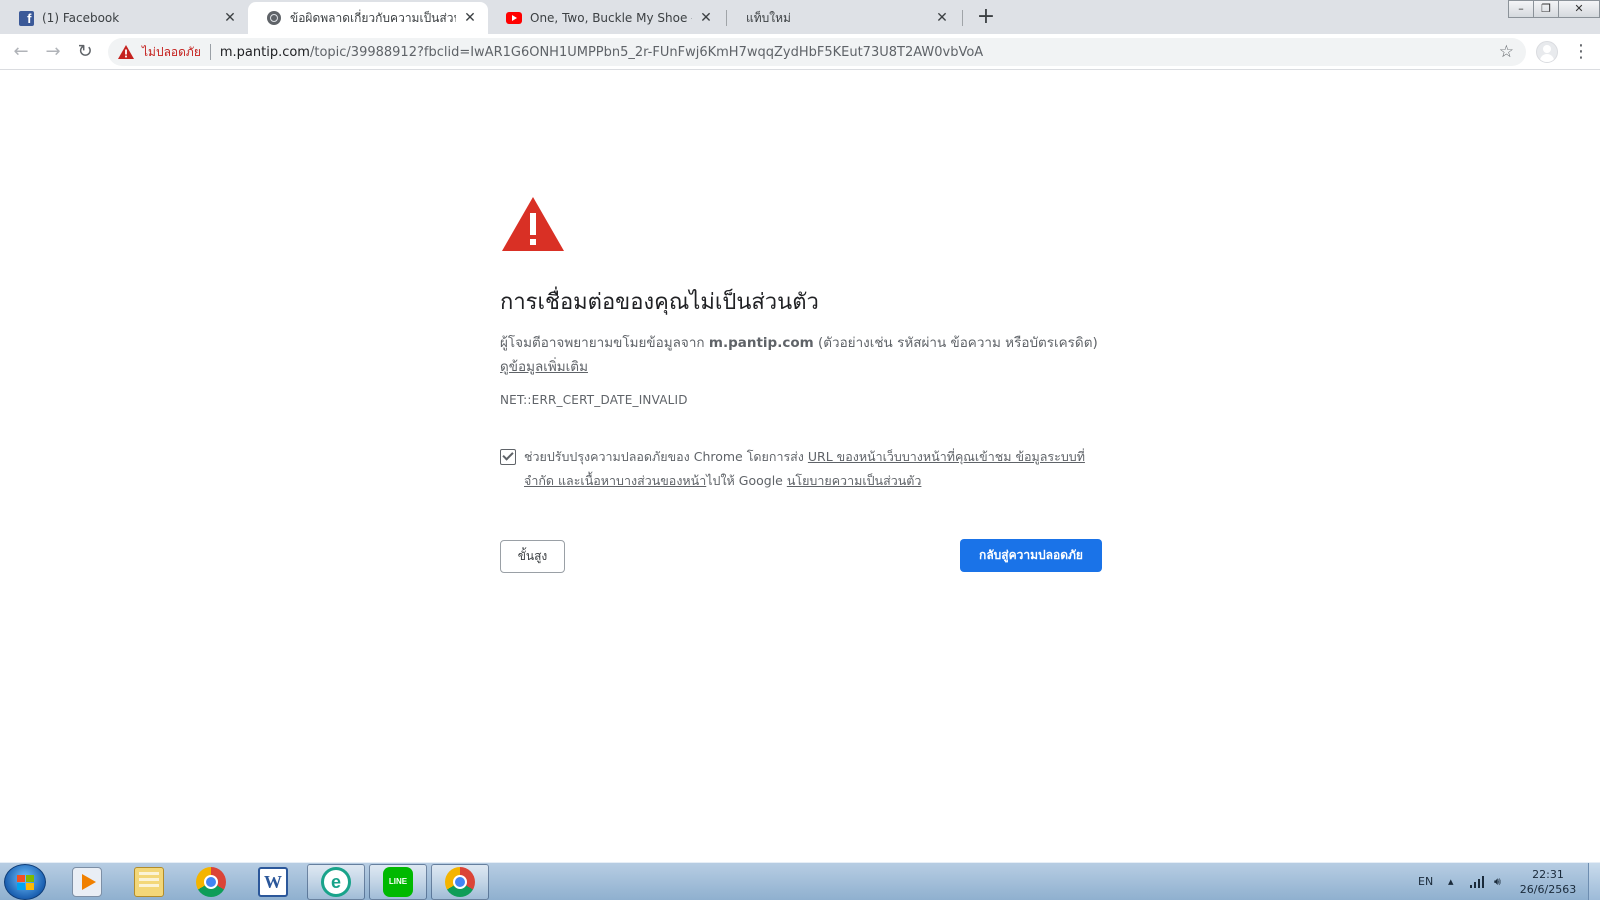 The height and width of the screenshot is (900, 1600). I want to click on windows-taskbar: W e LINE EN ▴ 🔊︎ 22:31 26/6/2563, so click(800, 881).